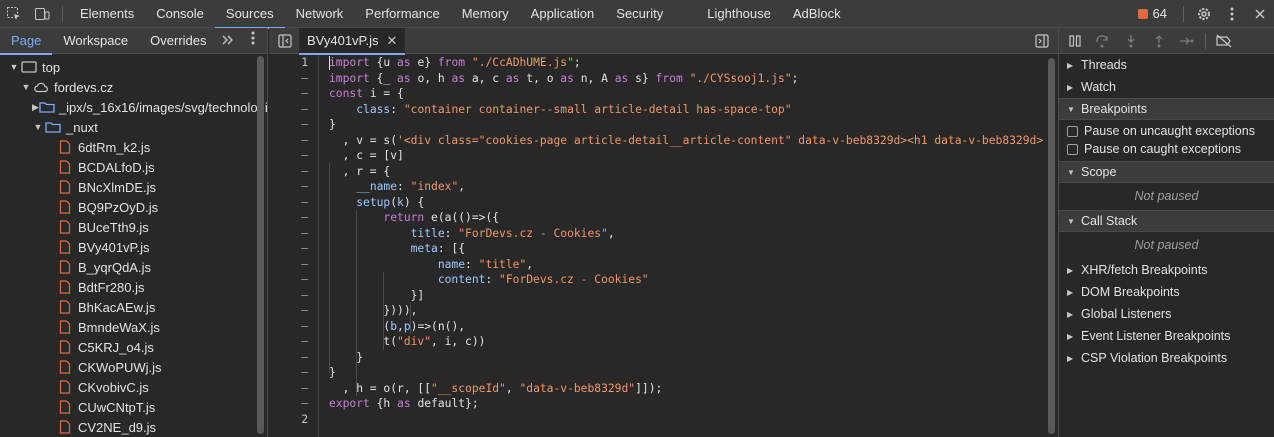  What do you see at coordinates (260, 245) in the screenshot?
I see `navigator-scrollbar` at bounding box center [260, 245].